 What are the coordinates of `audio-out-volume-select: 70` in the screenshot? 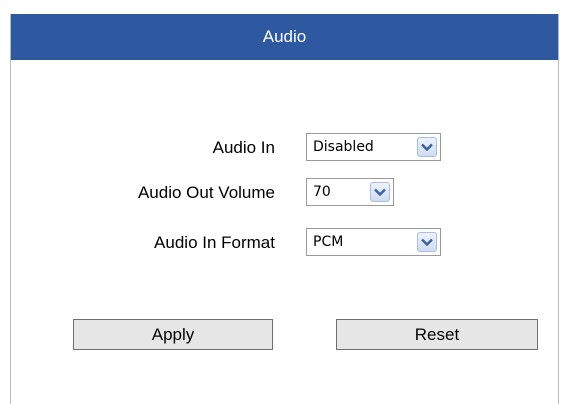 It's located at (350, 192).